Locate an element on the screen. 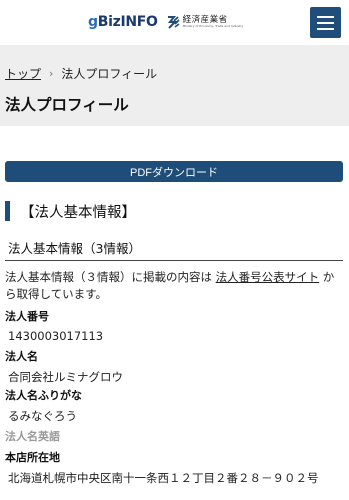  breadcrumb-home-link: トップ is located at coordinates (23, 73).